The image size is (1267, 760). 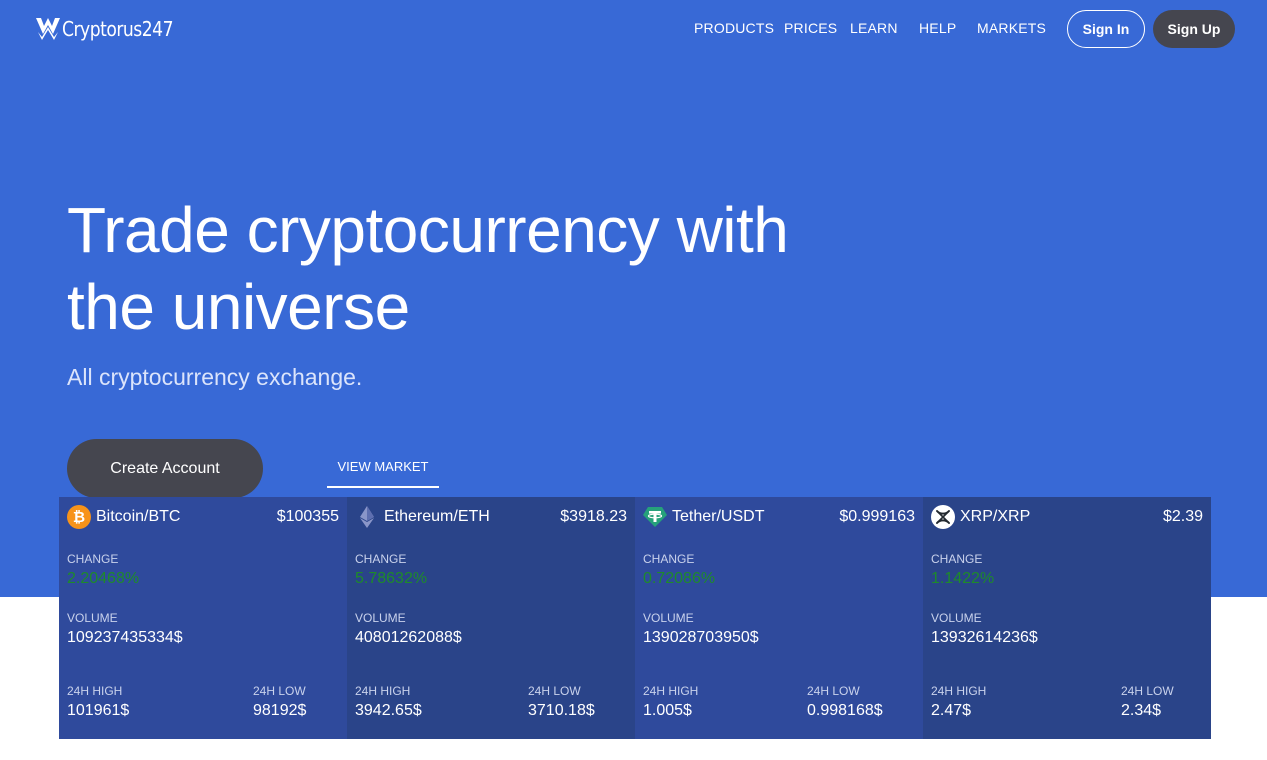 What do you see at coordinates (963, 578) in the screenshot?
I see `change-value: 1.1422%` at bounding box center [963, 578].